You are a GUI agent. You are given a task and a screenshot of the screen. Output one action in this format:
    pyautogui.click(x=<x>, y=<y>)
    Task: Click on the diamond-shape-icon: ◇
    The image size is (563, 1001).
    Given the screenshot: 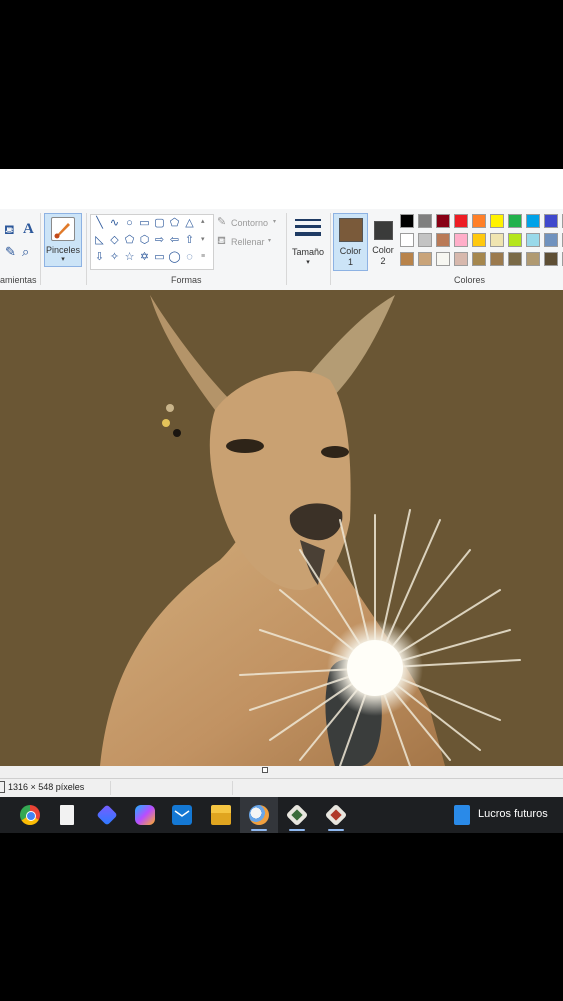 What is the action you would take?
    pyautogui.click(x=114, y=240)
    